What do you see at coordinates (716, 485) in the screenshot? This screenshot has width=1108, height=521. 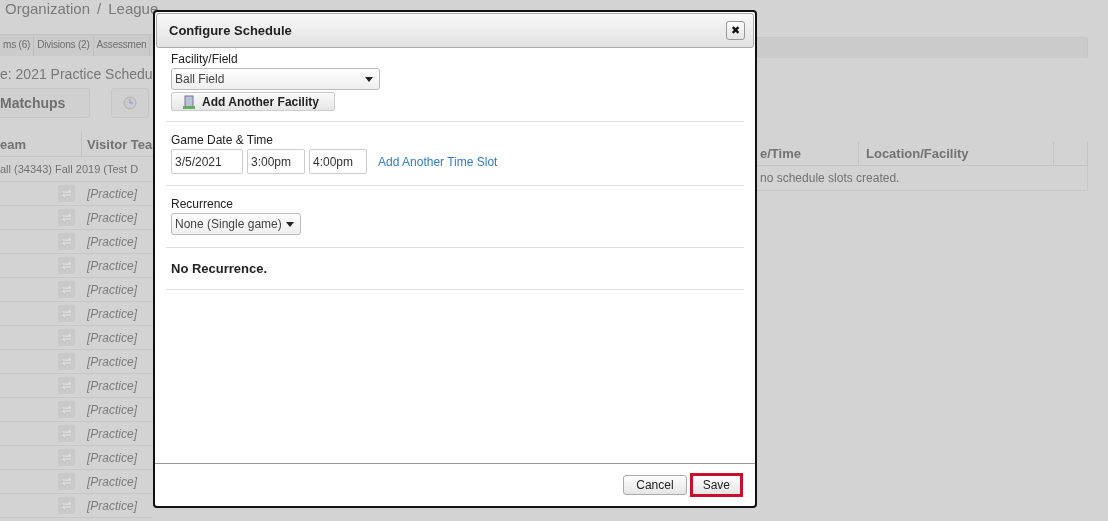 I see `footer-button: Save` at bounding box center [716, 485].